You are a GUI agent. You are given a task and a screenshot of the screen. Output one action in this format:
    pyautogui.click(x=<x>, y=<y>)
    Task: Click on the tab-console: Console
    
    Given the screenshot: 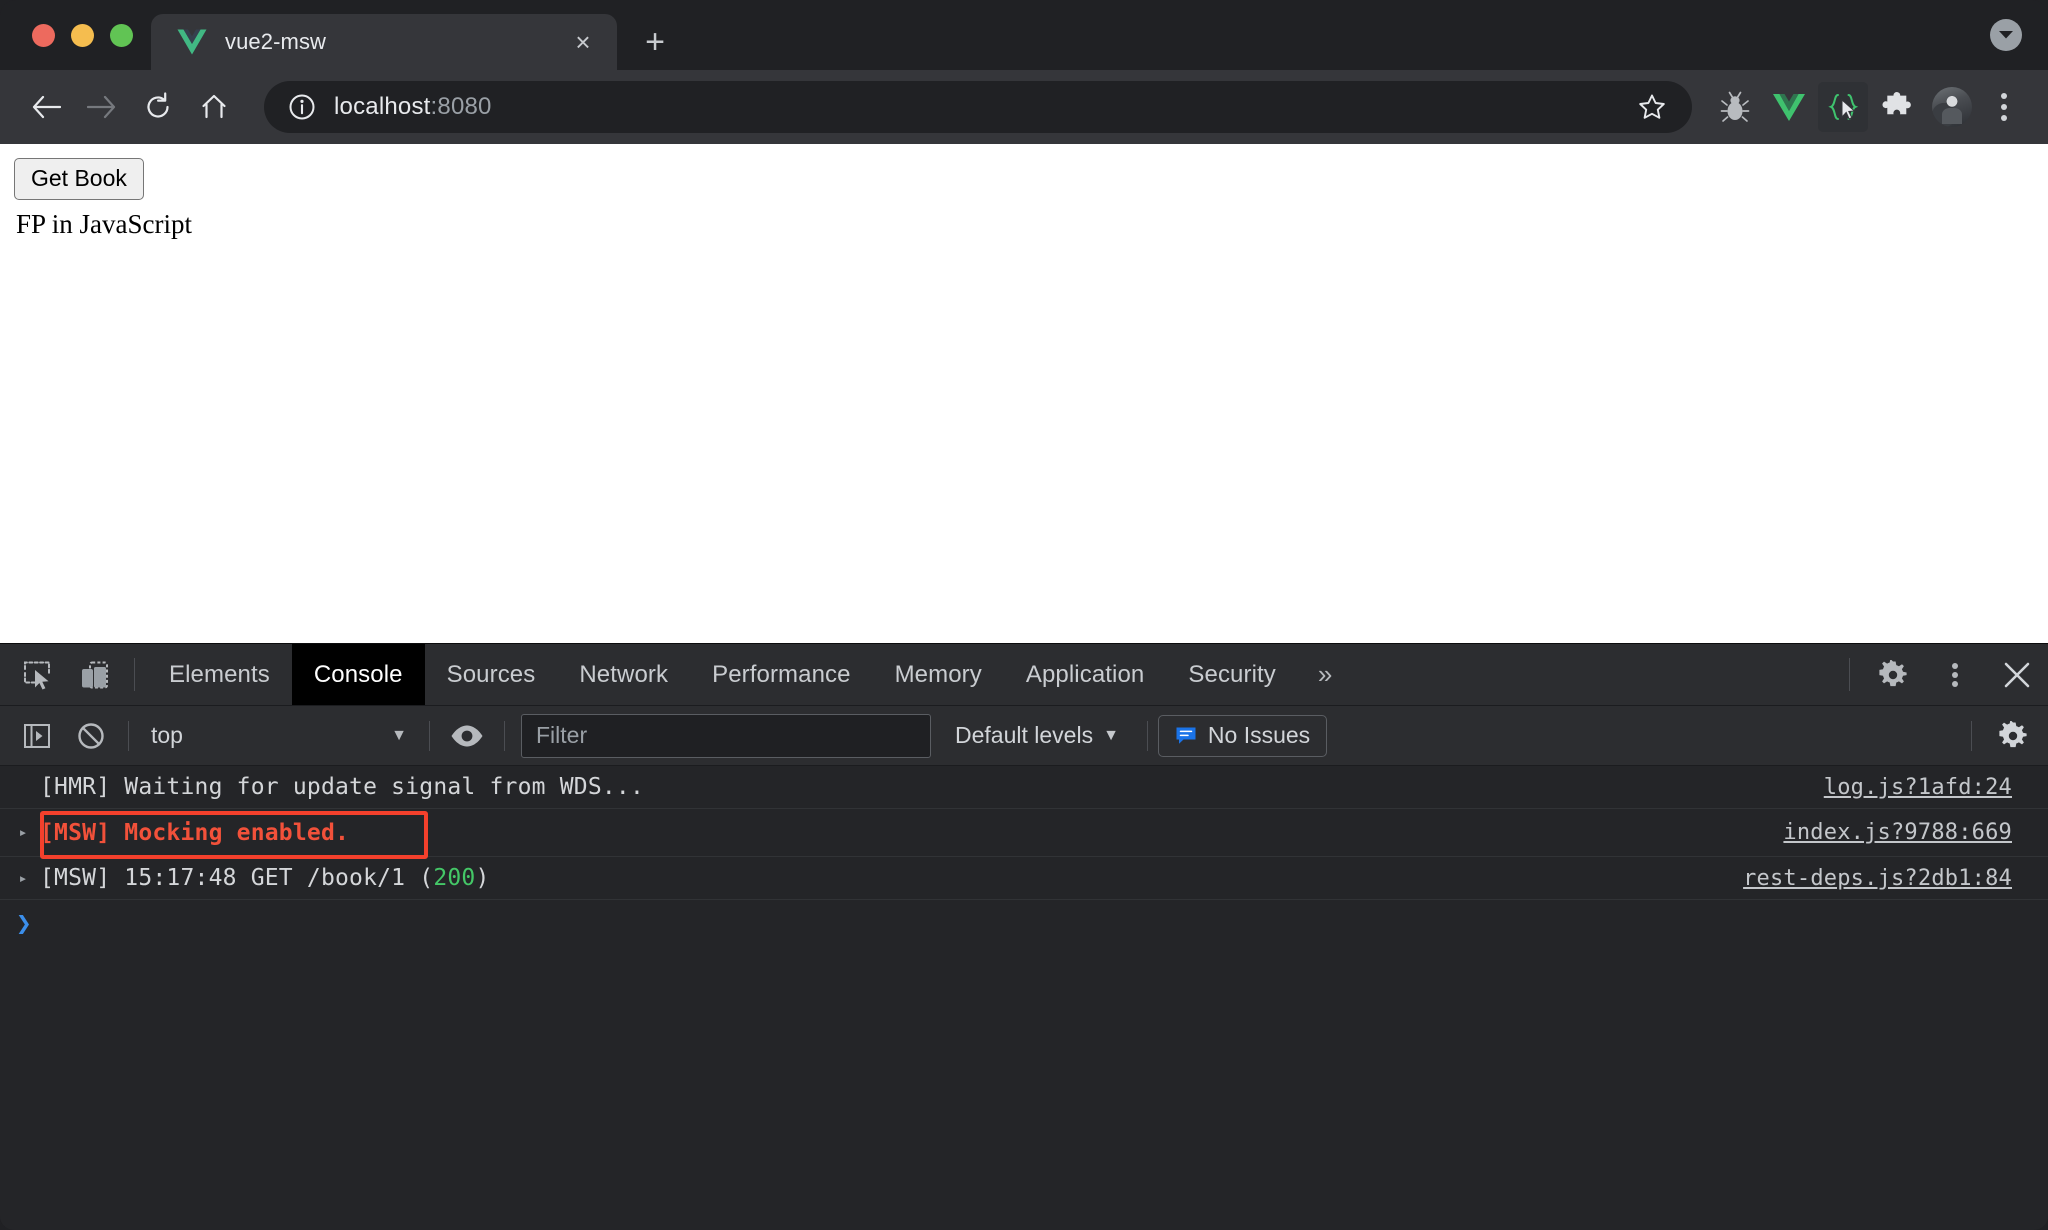 What is the action you would take?
    pyautogui.click(x=358, y=674)
    